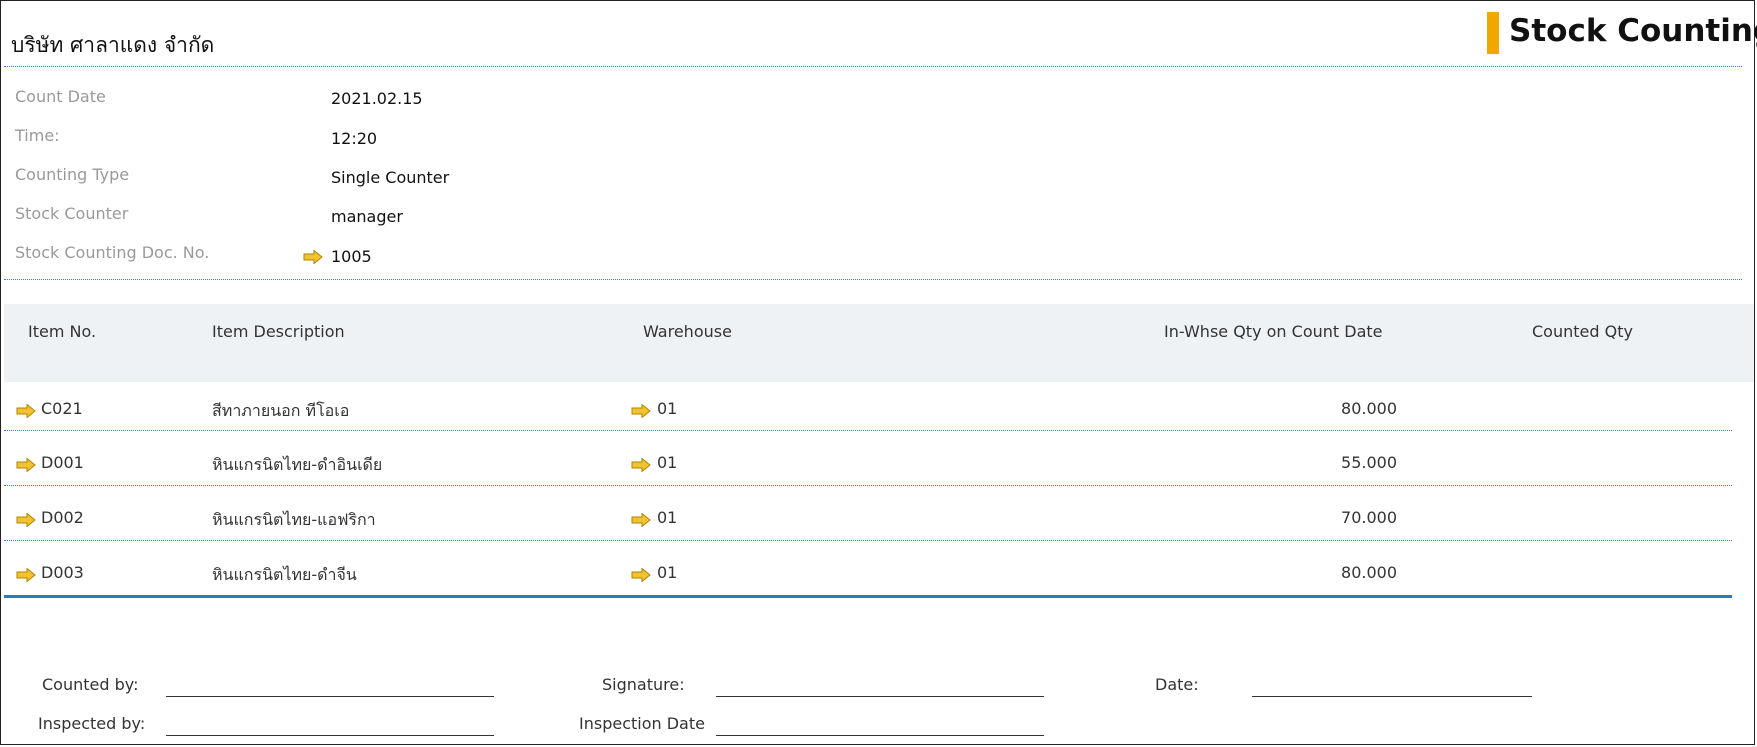  I want to click on counting-type-label: Counting Type, so click(72, 174).